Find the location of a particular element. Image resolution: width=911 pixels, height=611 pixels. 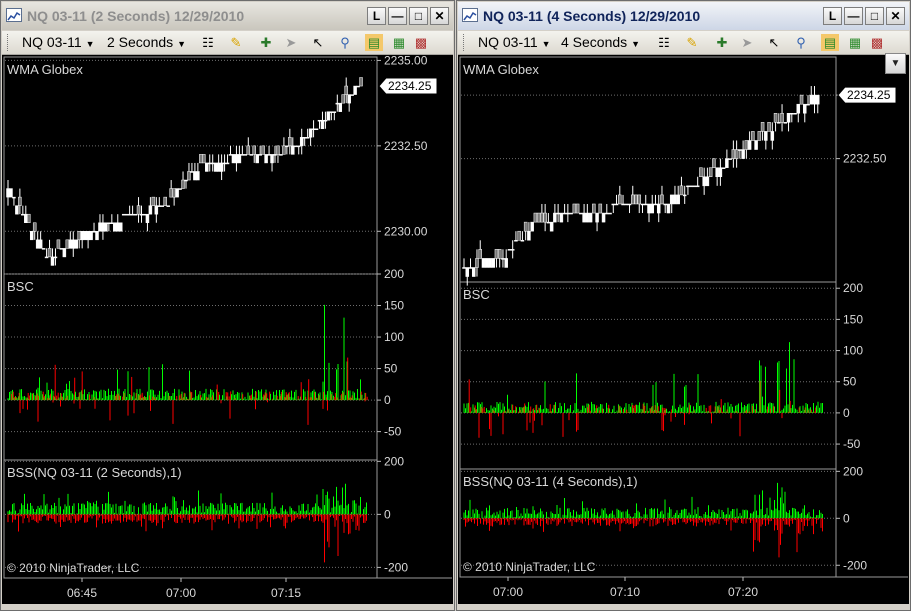

title-bar: NQ 03-11 (2 Seconds) 12/29/2010 L — □ ✕ is located at coordinates (227, 16).